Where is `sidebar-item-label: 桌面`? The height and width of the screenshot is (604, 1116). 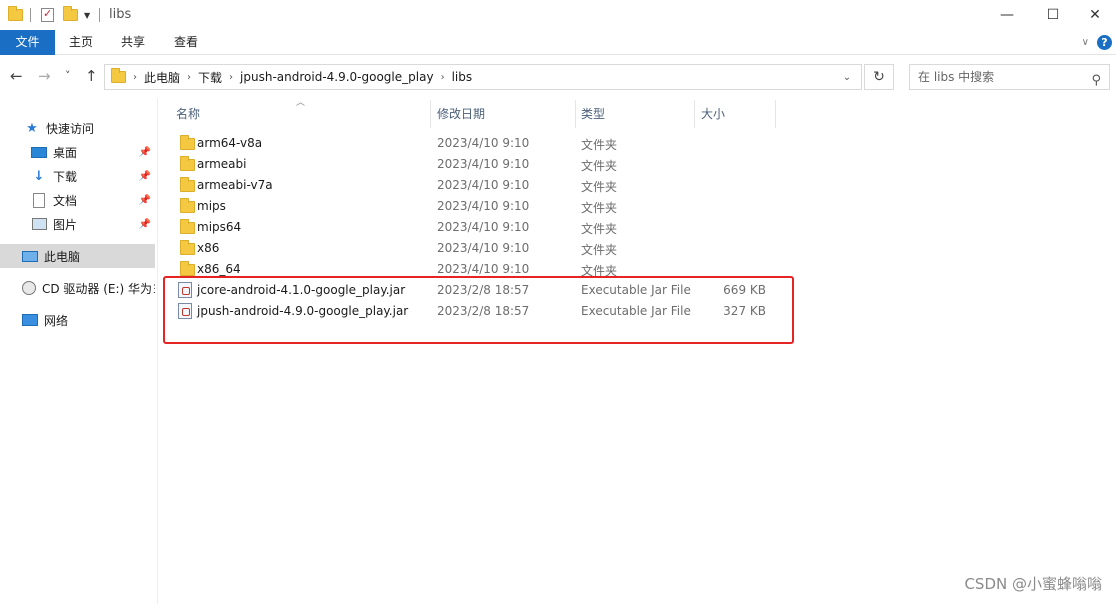
sidebar-item-label: 桌面 is located at coordinates (65, 152).